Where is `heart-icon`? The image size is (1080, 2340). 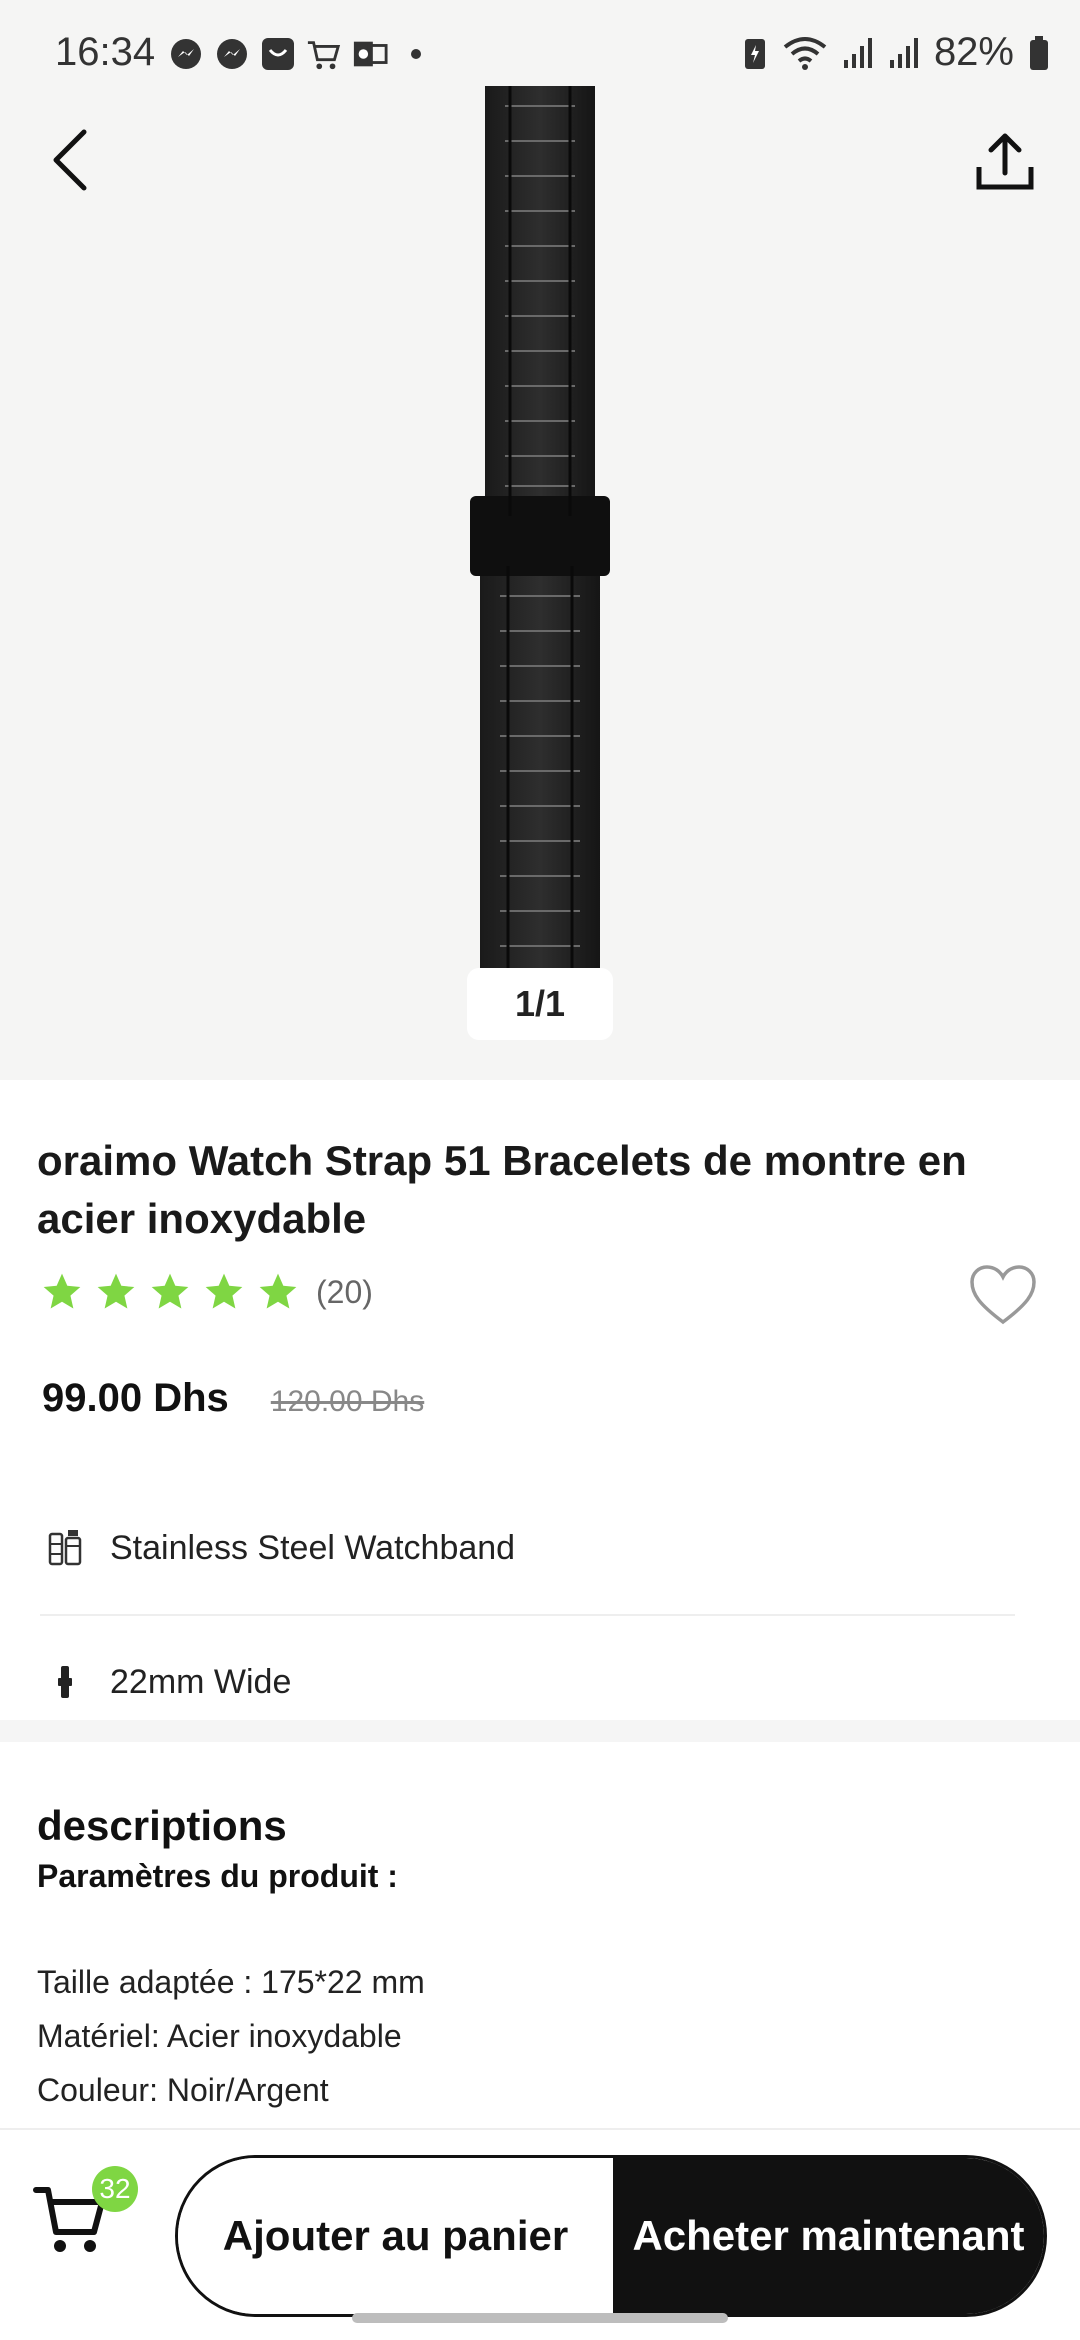
heart-icon is located at coordinates (1003, 1295).